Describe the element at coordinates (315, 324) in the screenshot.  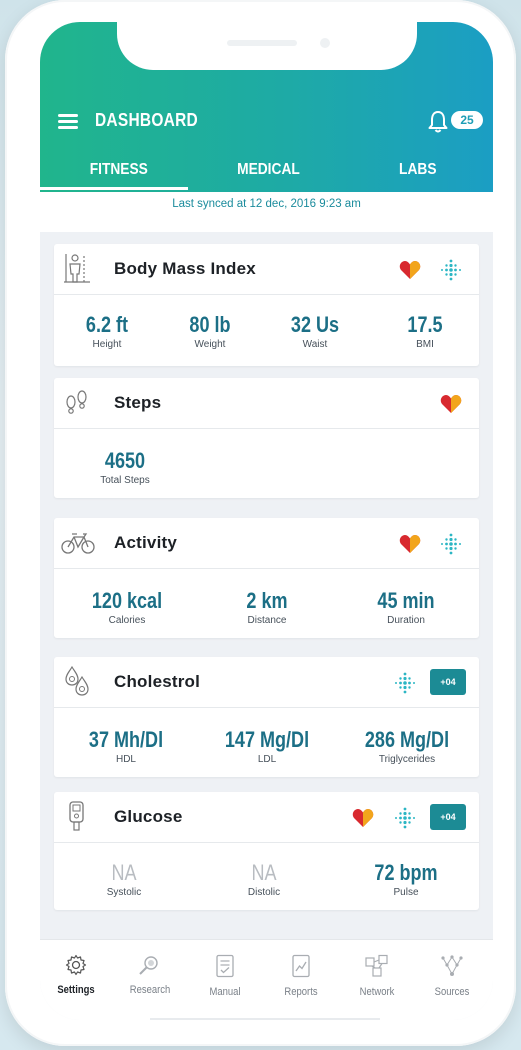
I see `metric-value: 32 Us` at that location.